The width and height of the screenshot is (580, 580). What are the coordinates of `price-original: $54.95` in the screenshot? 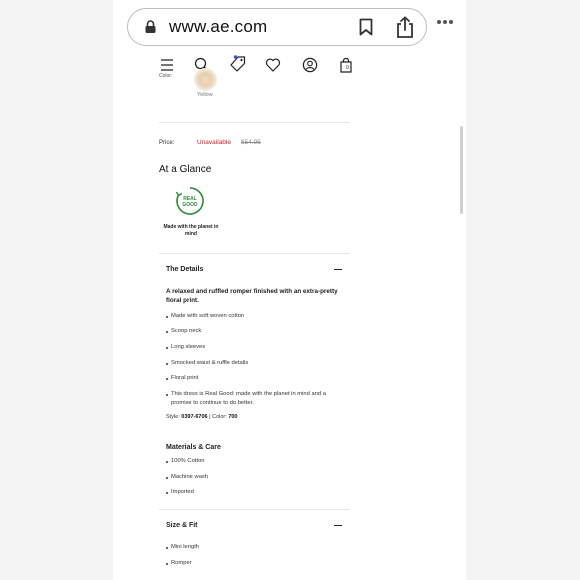 It's located at (251, 142).